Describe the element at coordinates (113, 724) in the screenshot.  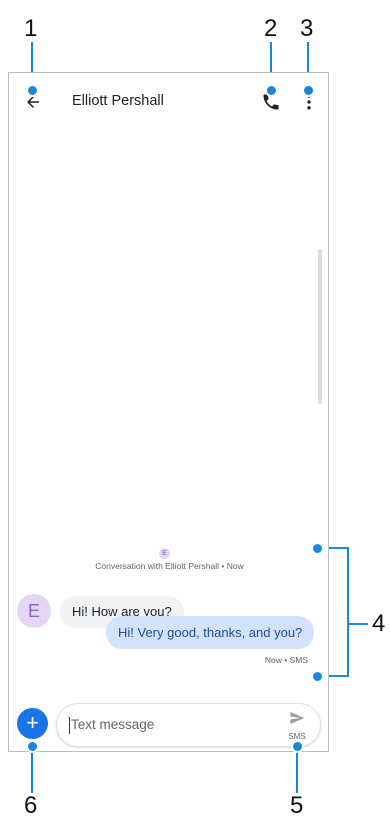
I see `message-placeholder: Text message` at that location.